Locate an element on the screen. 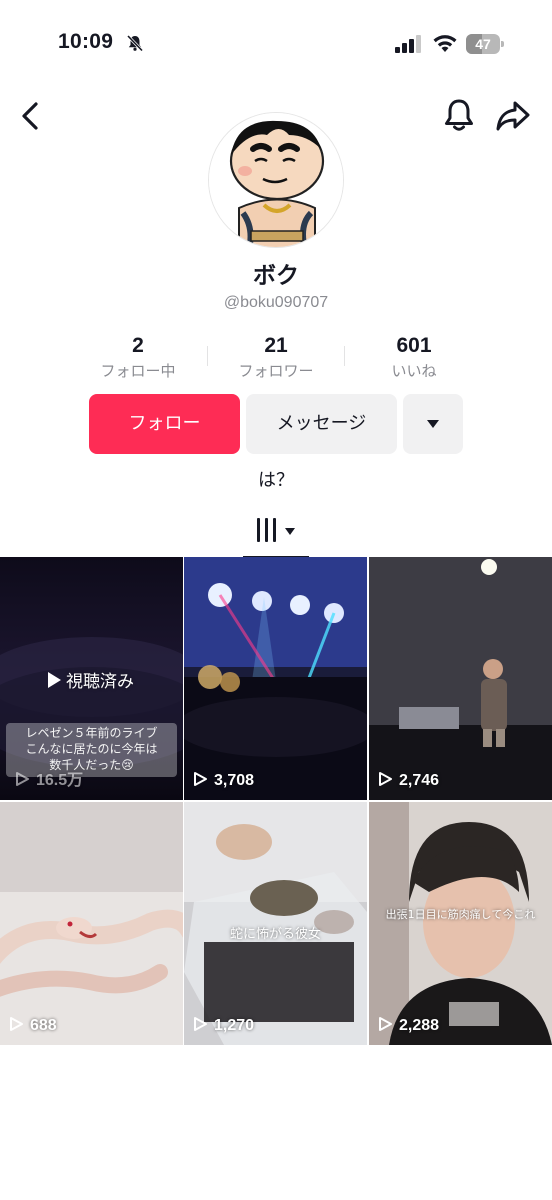 This screenshot has width=552, height=1200. video-caption: 蛇に怖がる彼女 is located at coordinates (275, 934).